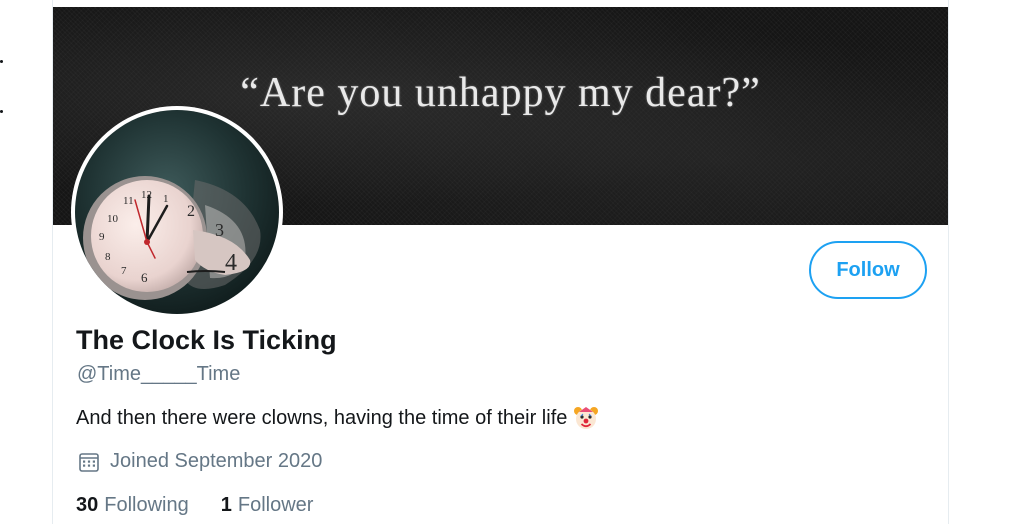  What do you see at coordinates (275, 505) in the screenshot?
I see `followers-label: Follower` at bounding box center [275, 505].